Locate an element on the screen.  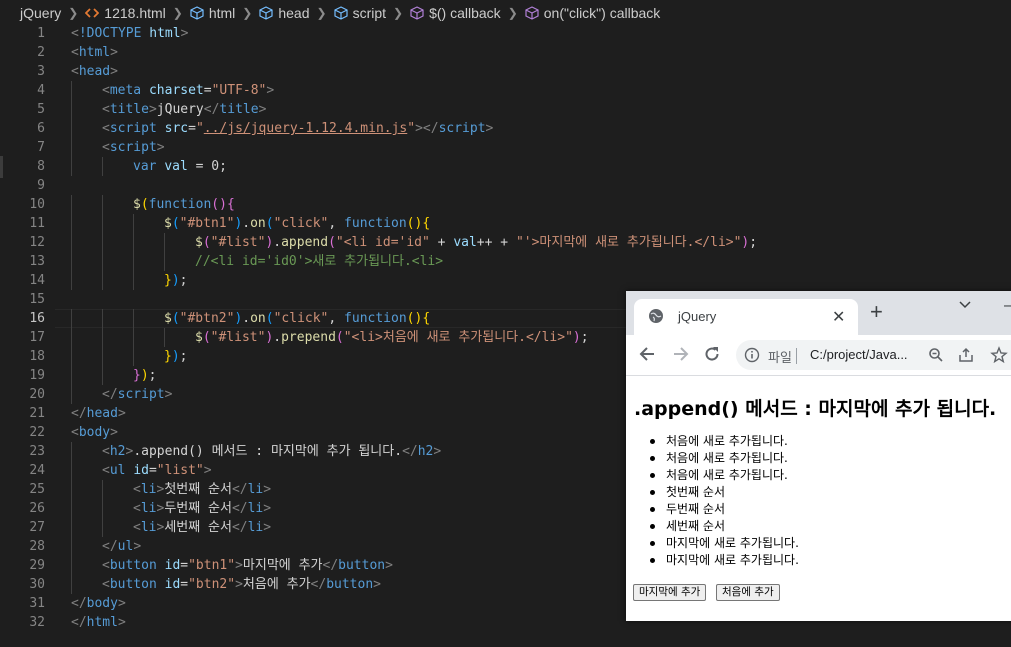
close-icon: ✕ is located at coordinates (838, 317).